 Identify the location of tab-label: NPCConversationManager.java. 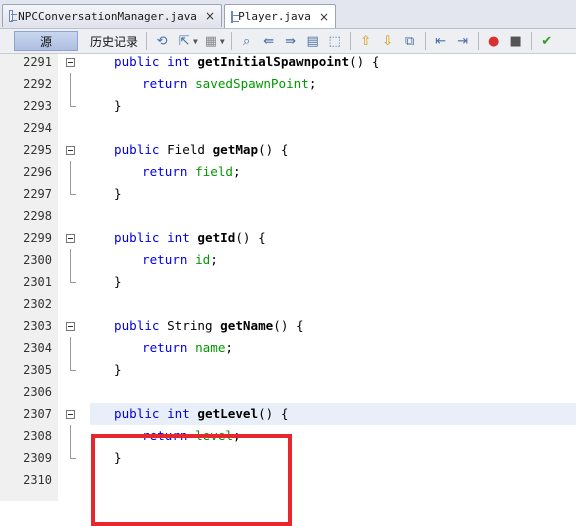
(107, 16).